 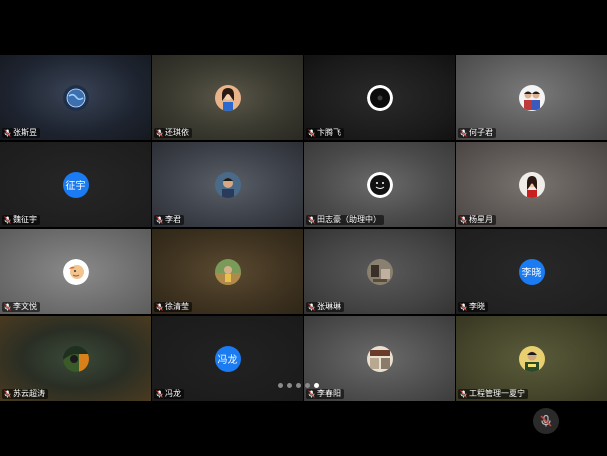 I want to click on participant-name-tag: 苏云超涛, so click(x=25, y=394).